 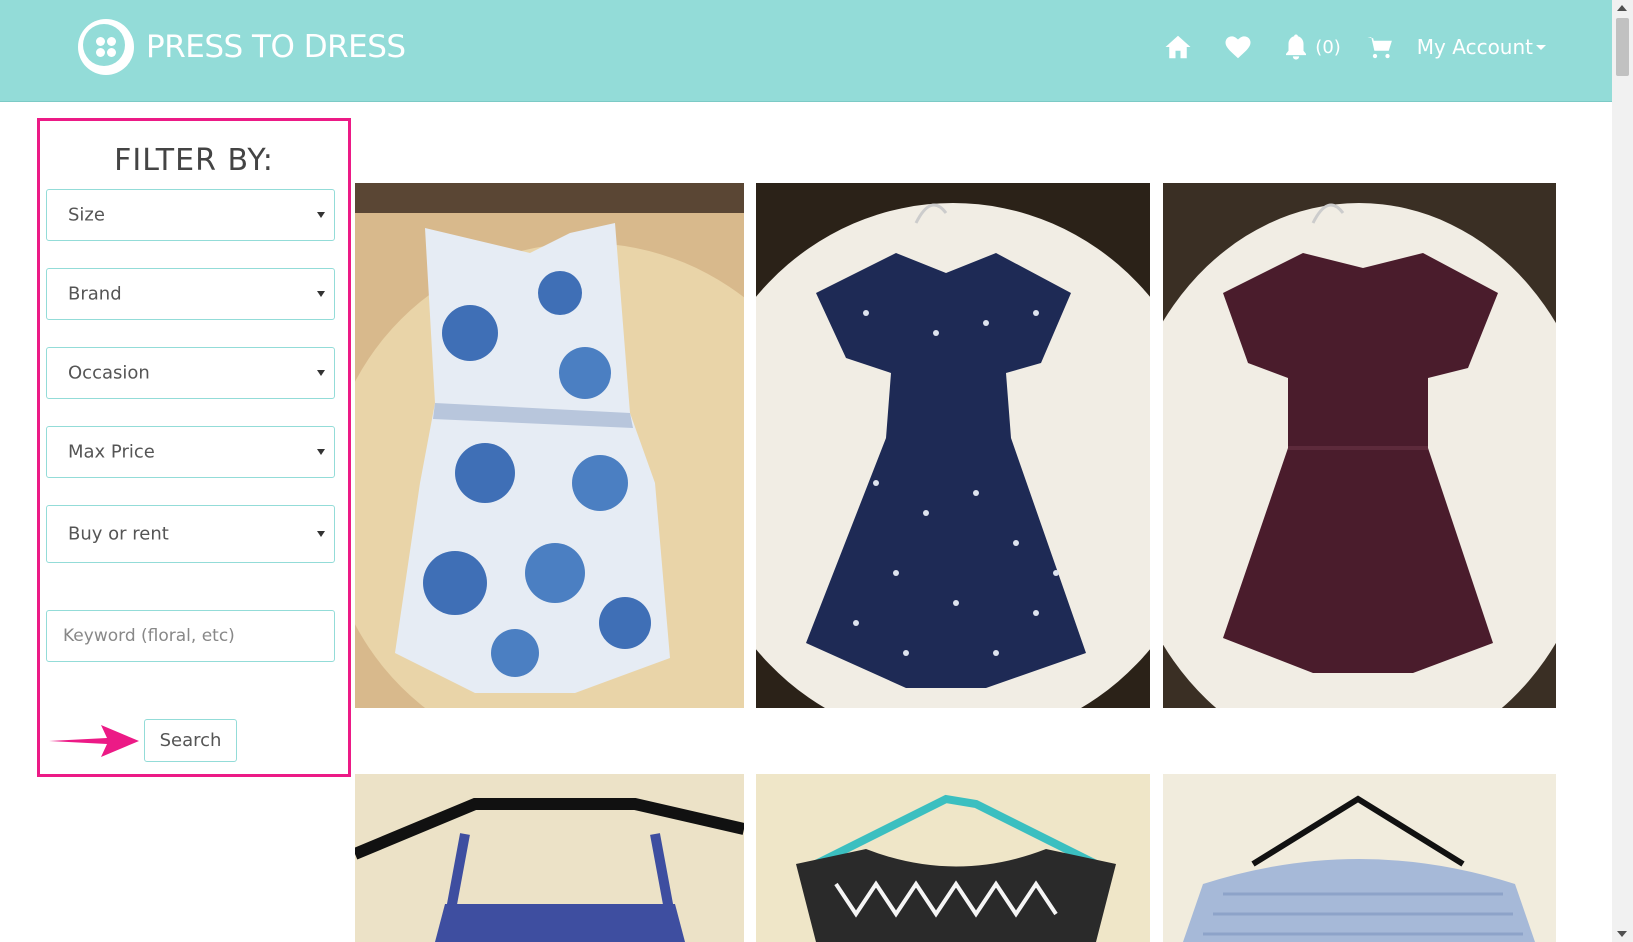 I want to click on occasion-select-label: Occasion, so click(x=109, y=373).